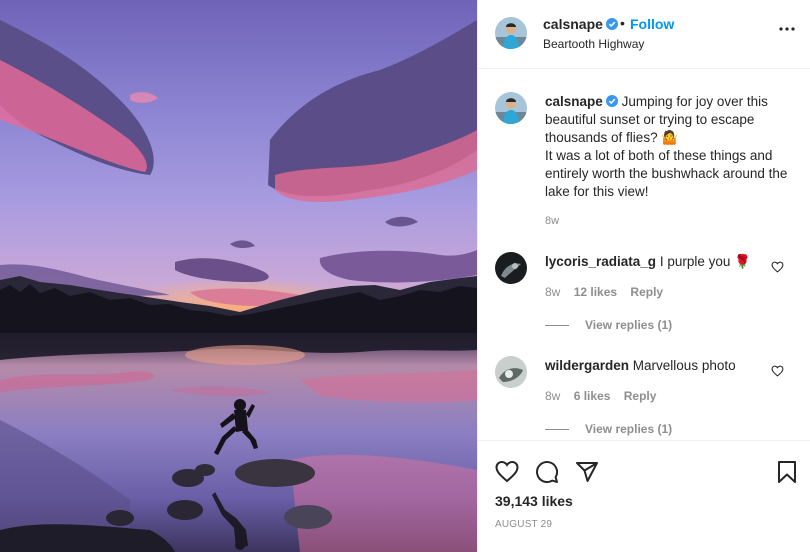 Image resolution: width=810 pixels, height=552 pixels. What do you see at coordinates (644, 34) in the screenshot?
I see `post-header: calsnape • Follow Beartooth Highway` at bounding box center [644, 34].